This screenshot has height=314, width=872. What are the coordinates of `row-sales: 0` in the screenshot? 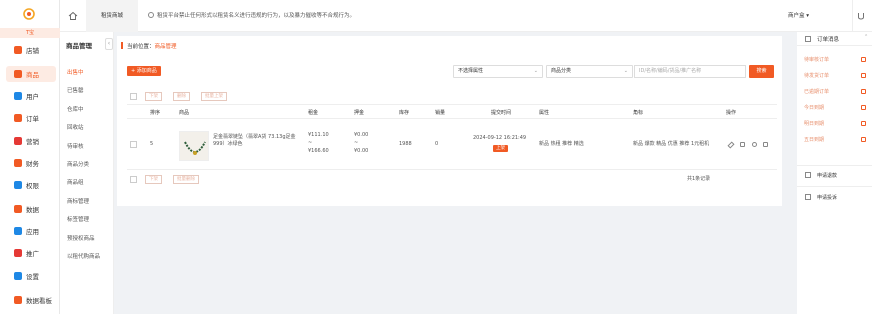 It's located at (437, 144).